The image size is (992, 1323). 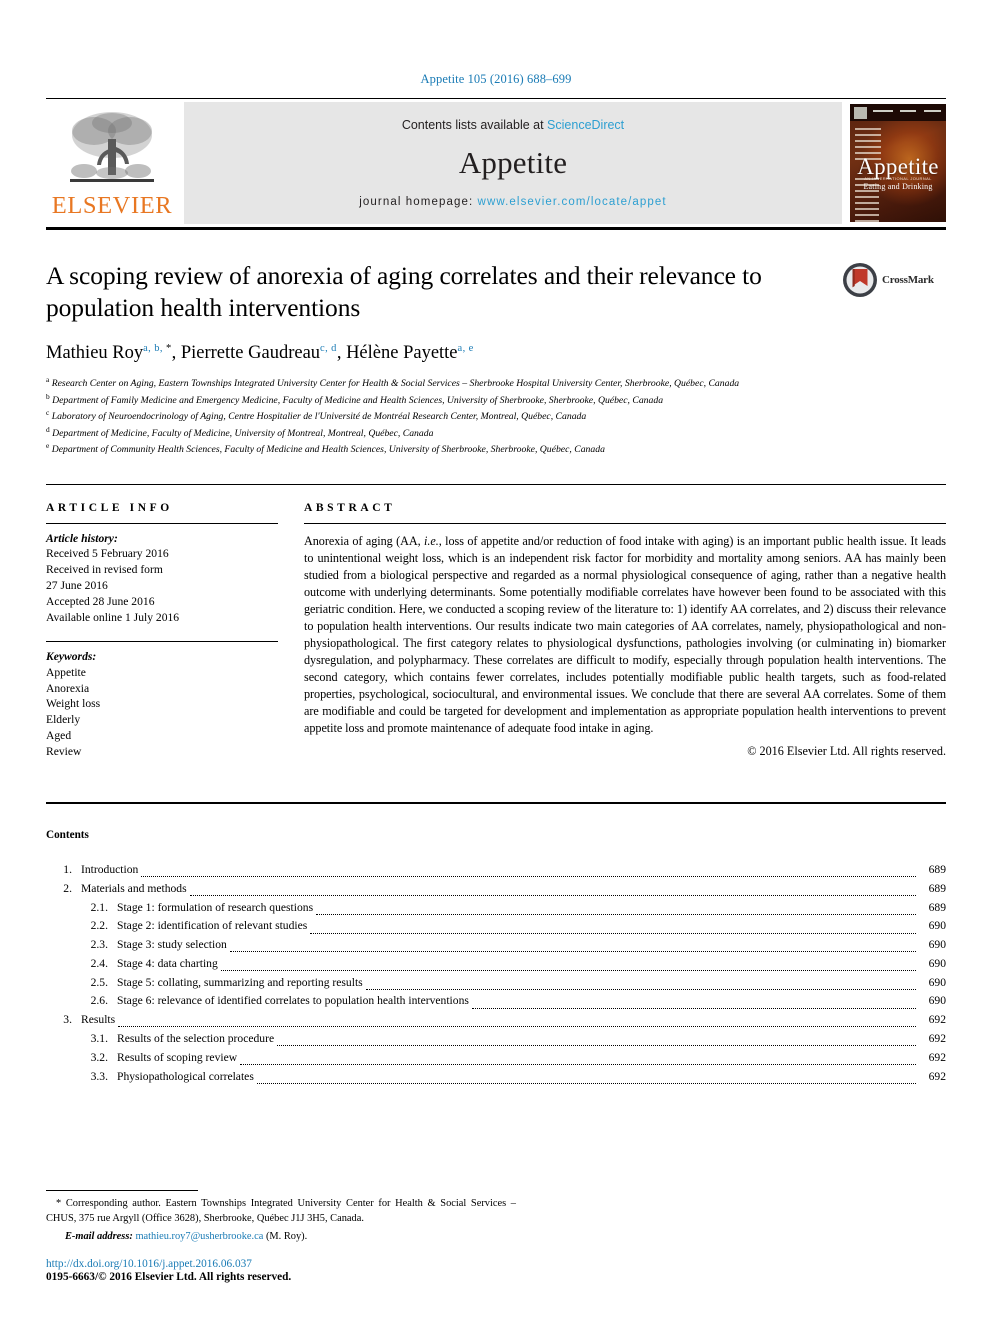 I want to click on keyword-item: Anorexia, so click(x=68, y=688).